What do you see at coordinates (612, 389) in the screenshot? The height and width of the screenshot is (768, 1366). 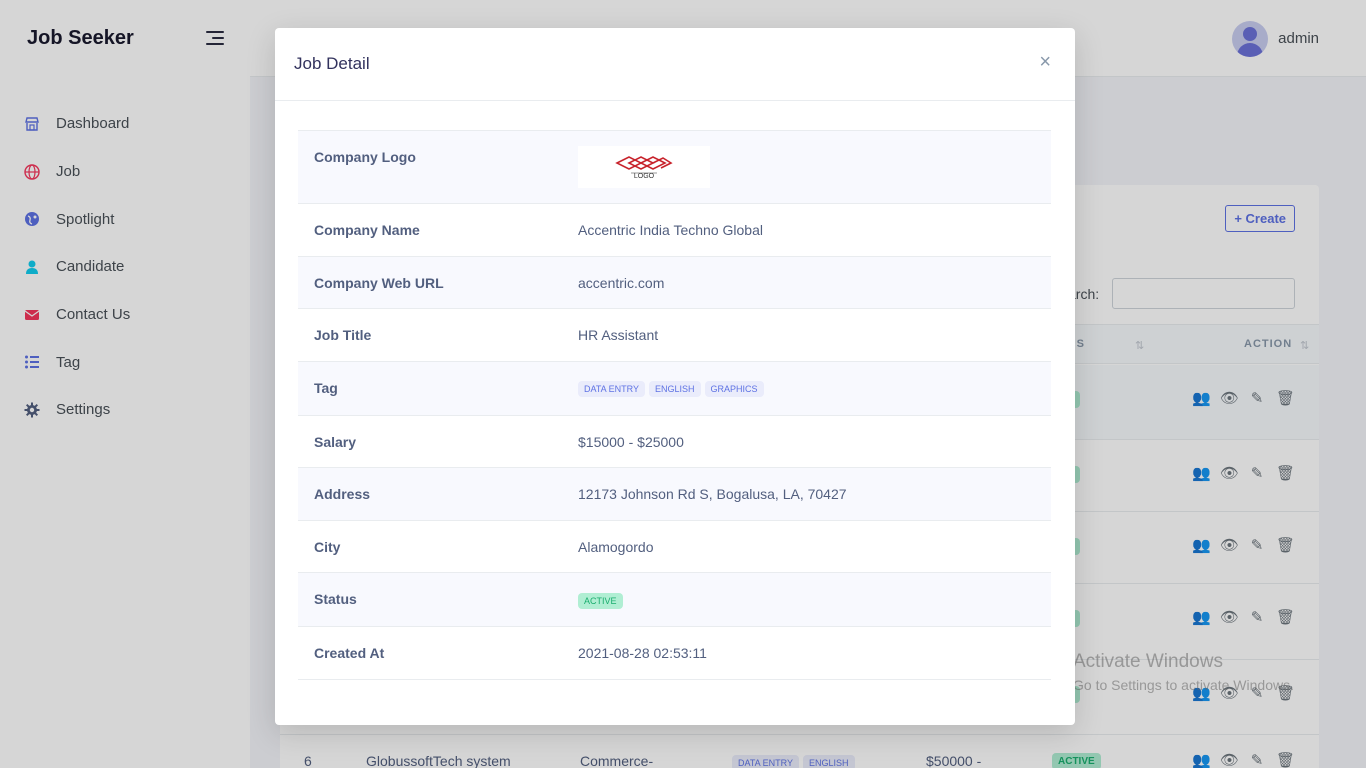 I see `tag-chip: DATA ENTRY` at bounding box center [612, 389].